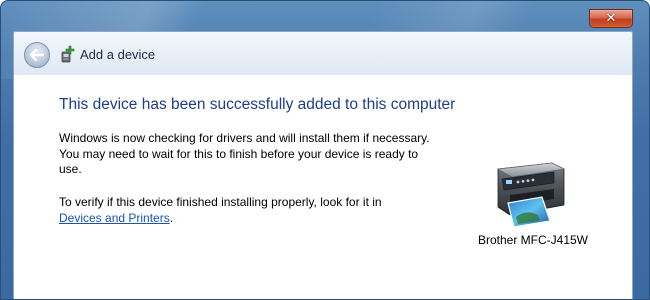 The width and height of the screenshot is (650, 300). I want to click on back-arrow-icon, so click(37, 55).